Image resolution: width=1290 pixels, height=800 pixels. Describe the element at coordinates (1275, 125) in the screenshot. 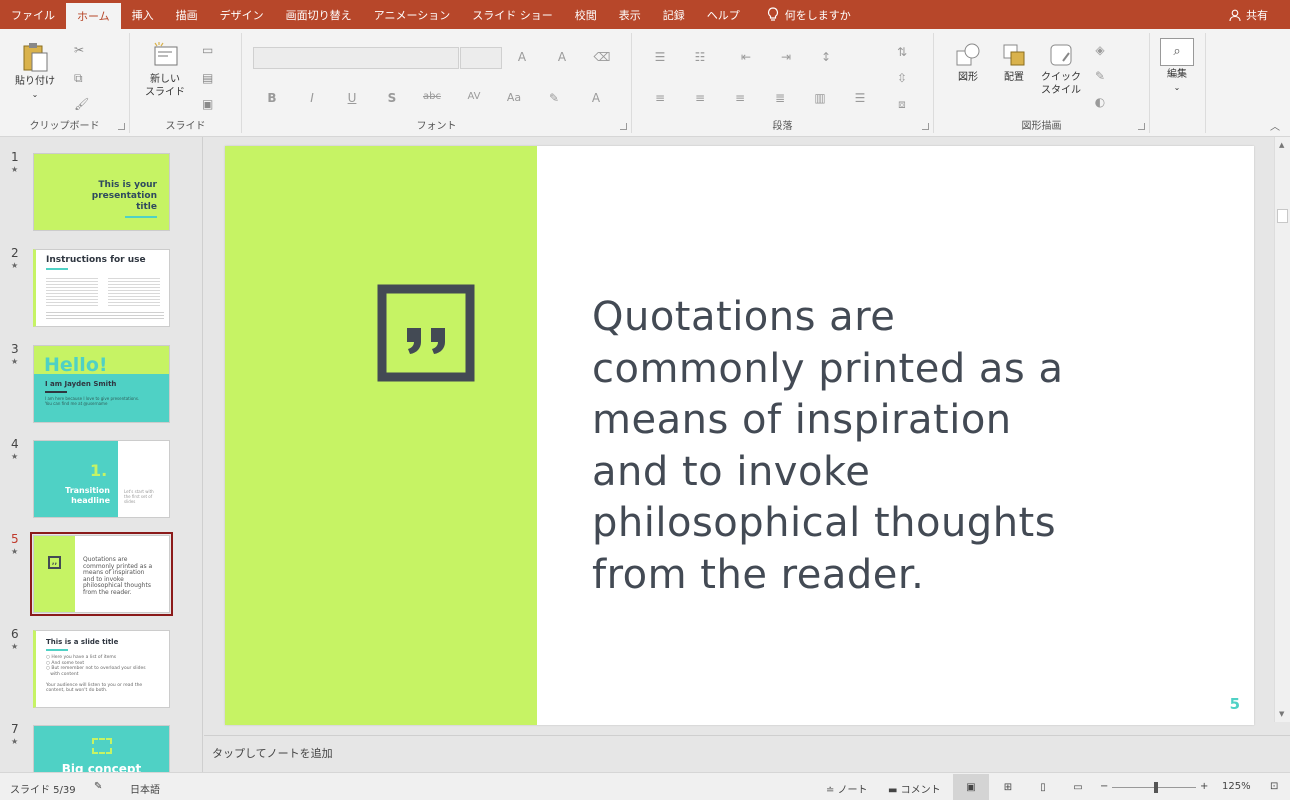

I see `collapse-ribbon-icon: ︿` at that location.